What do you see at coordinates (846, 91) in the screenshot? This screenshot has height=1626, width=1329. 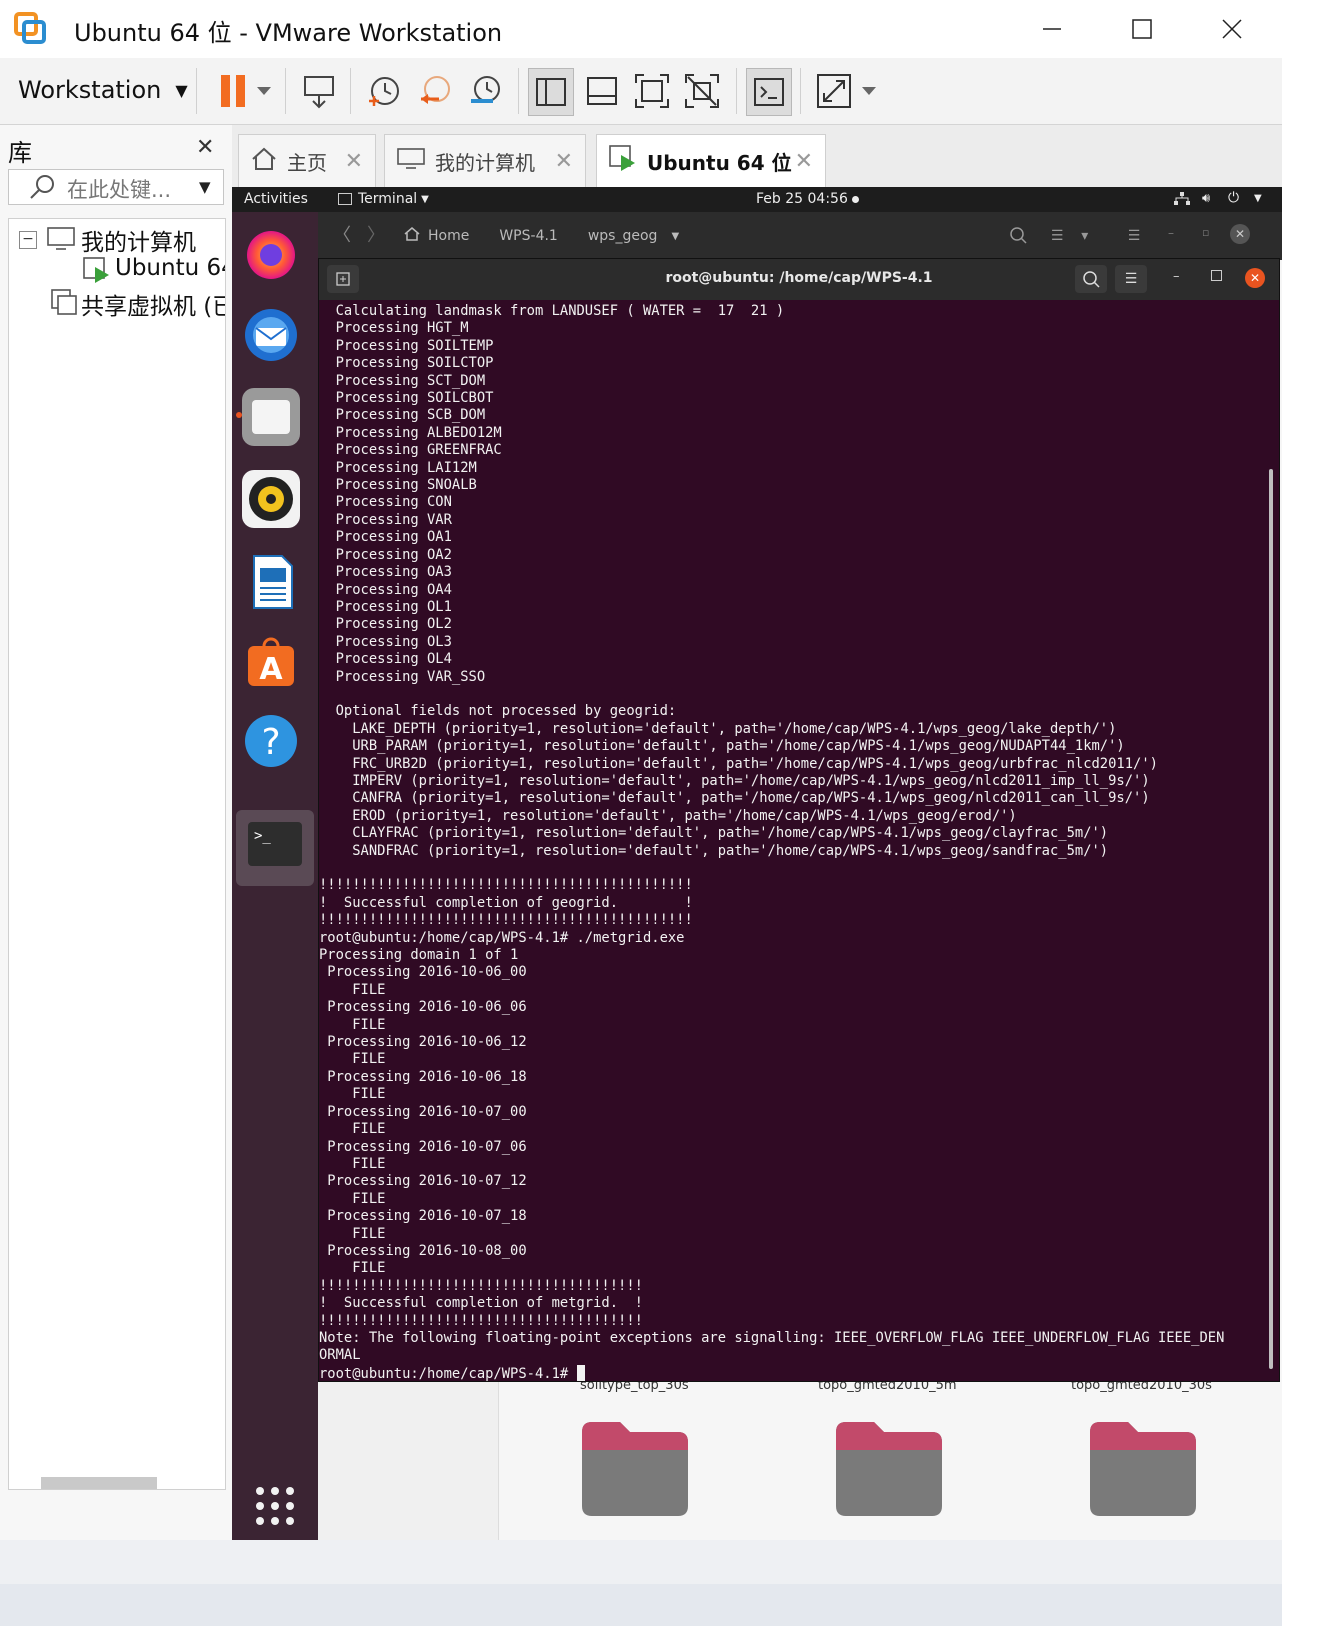 I see `stretch-guest-button` at bounding box center [846, 91].